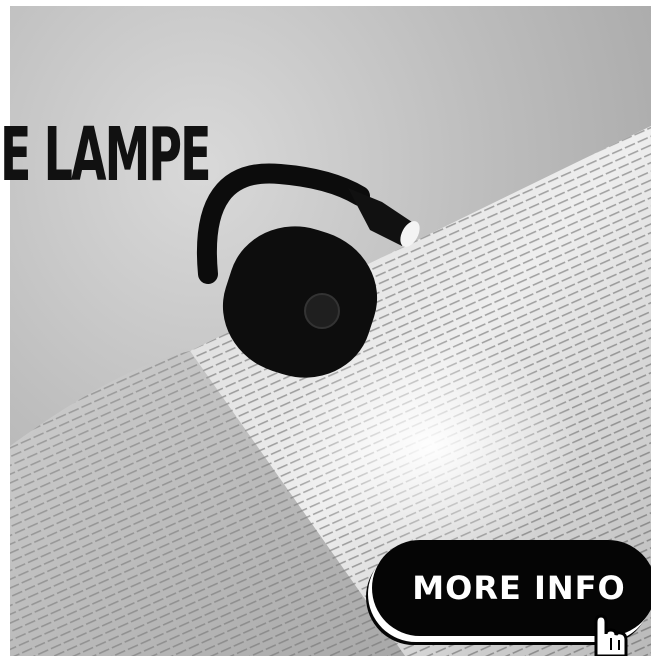 Image resolution: width=651 pixels, height=656 pixels. I want to click on hand-pointer-icon, so click(611, 635).